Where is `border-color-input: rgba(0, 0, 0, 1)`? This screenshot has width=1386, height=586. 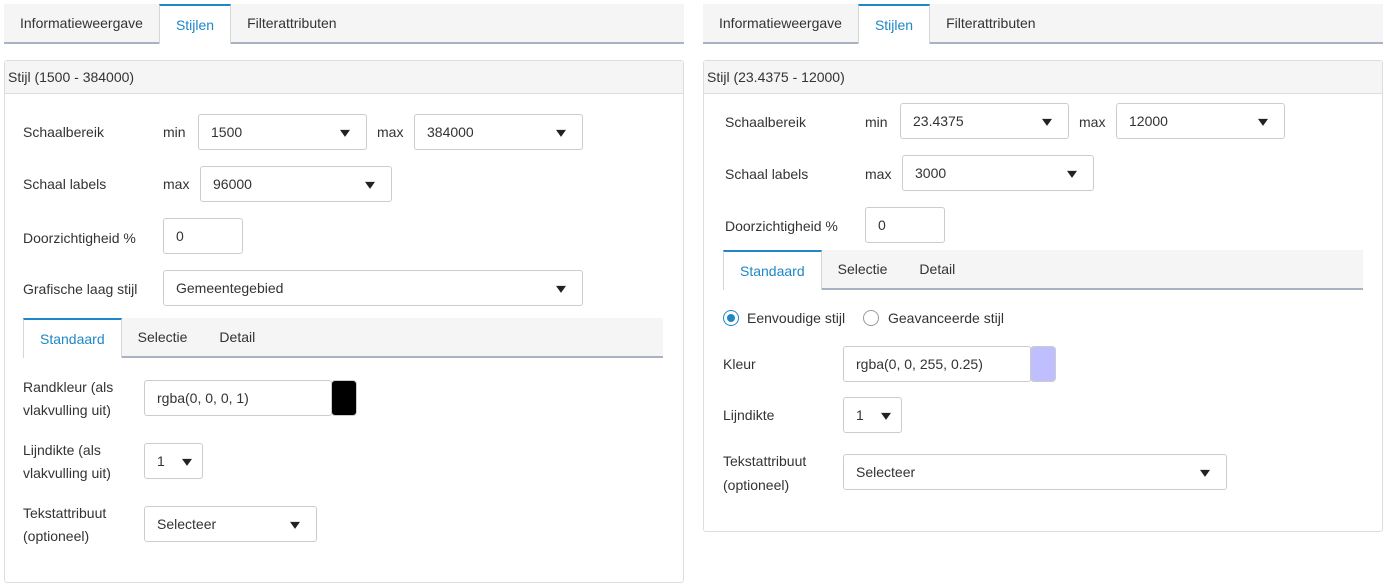
border-color-input: rgba(0, 0, 0, 1) is located at coordinates (238, 398).